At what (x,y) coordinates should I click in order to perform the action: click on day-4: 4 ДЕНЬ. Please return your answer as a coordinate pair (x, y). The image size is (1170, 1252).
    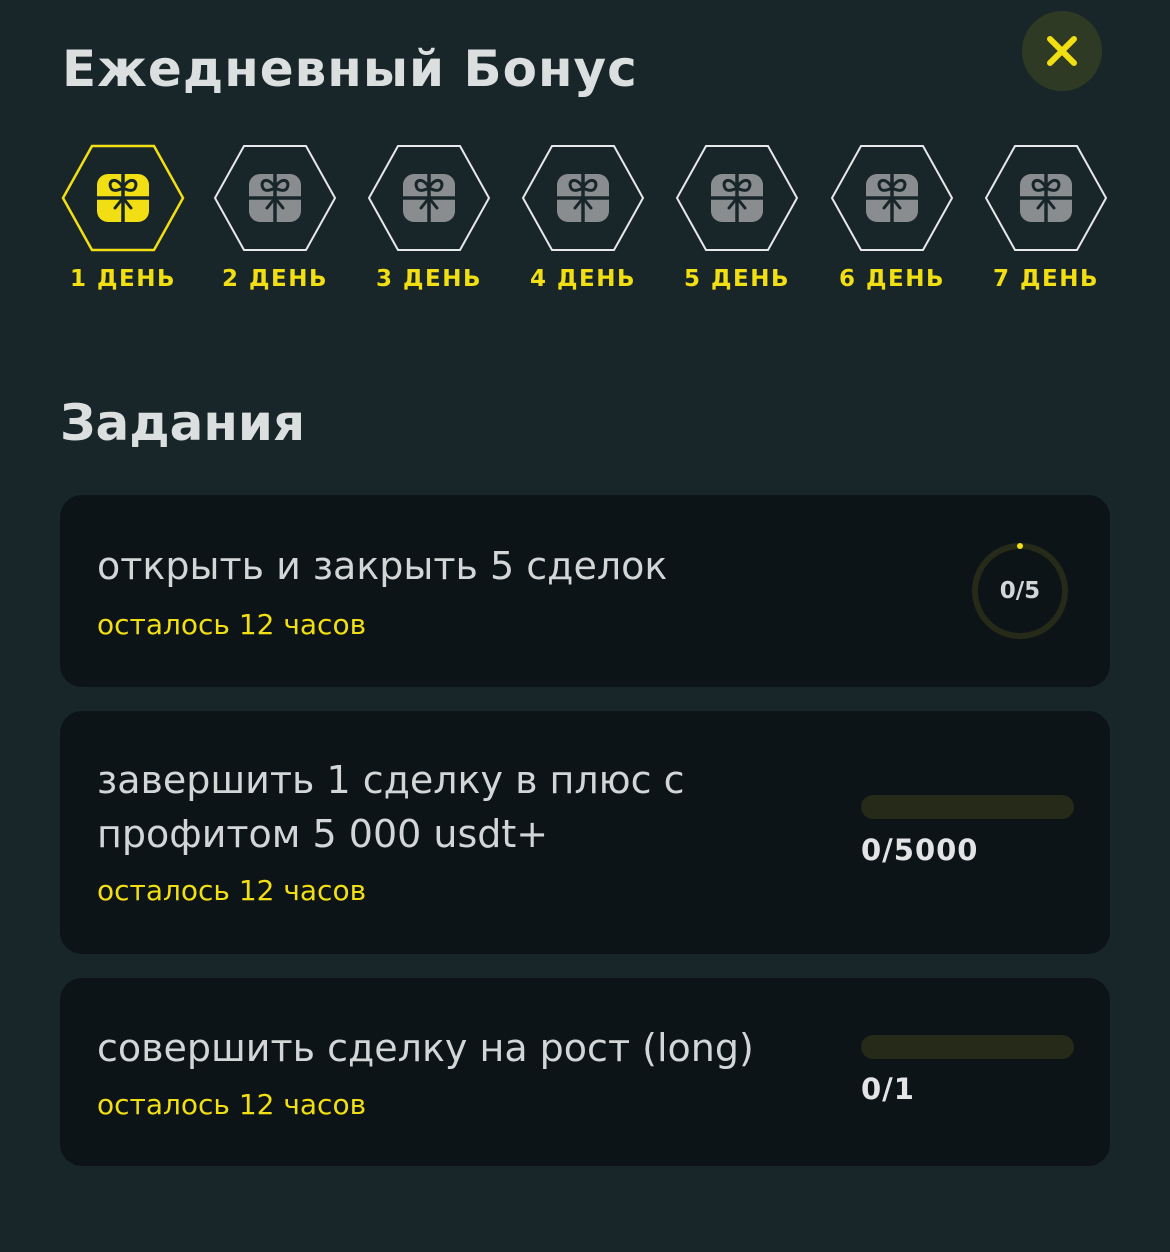
    Looking at the image, I should click on (583, 218).